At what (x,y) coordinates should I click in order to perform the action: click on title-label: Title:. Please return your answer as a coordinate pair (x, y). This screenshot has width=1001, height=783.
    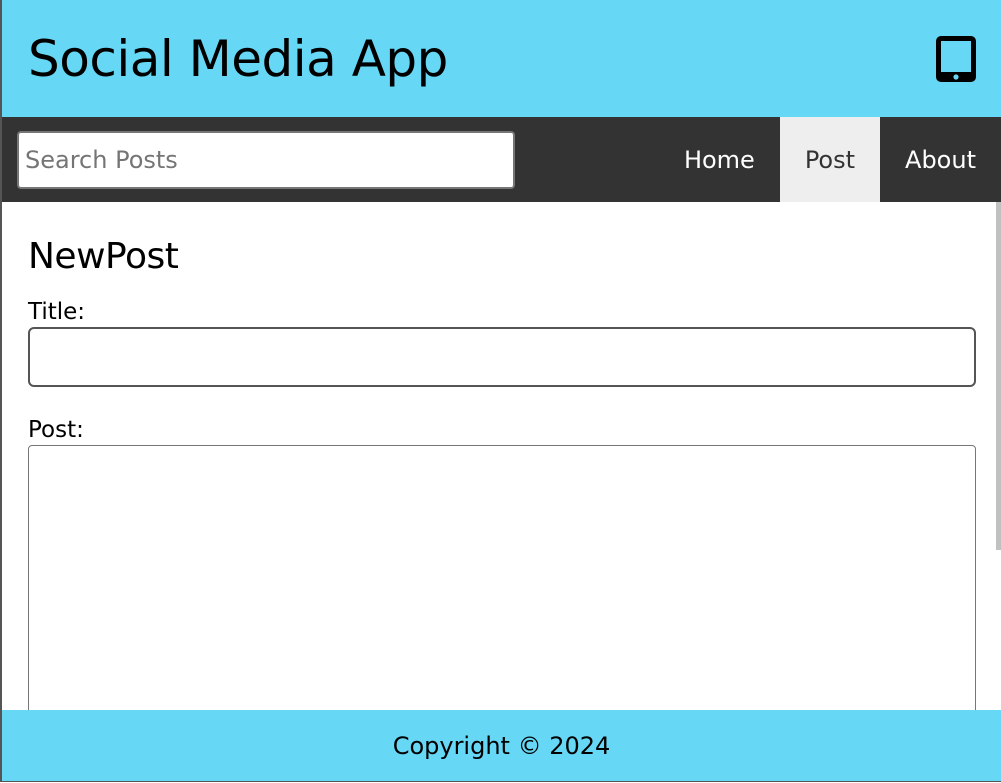
    Looking at the image, I should click on (57, 312).